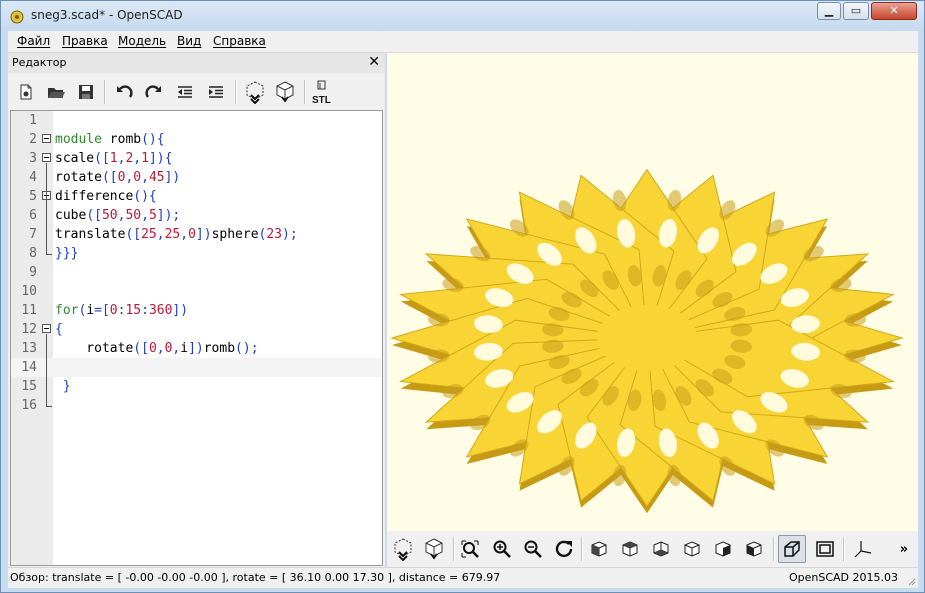 Image resolution: width=925 pixels, height=593 pixels. Describe the element at coordinates (911, 581) in the screenshot. I see `resize-grip-icon` at that location.